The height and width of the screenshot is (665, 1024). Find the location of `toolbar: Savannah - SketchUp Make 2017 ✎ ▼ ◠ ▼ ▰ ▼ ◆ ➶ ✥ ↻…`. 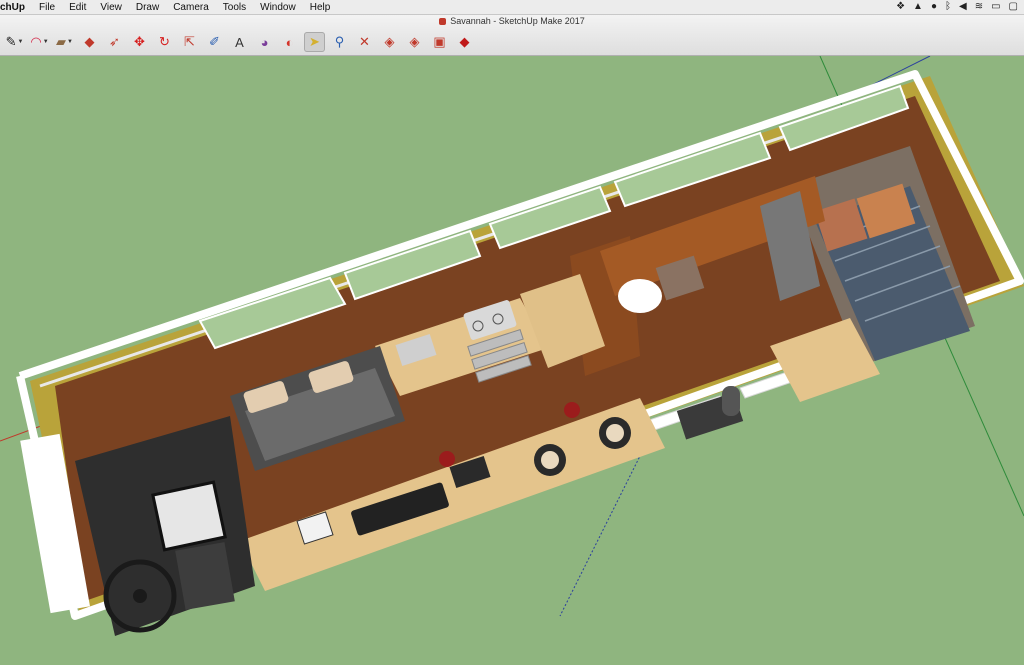

toolbar: Savannah - SketchUp Make 2017 ✎ ▼ ◠ ▼ ▰ ▼ ◆ ➶ ✥ ↻… is located at coordinates (512, 35).